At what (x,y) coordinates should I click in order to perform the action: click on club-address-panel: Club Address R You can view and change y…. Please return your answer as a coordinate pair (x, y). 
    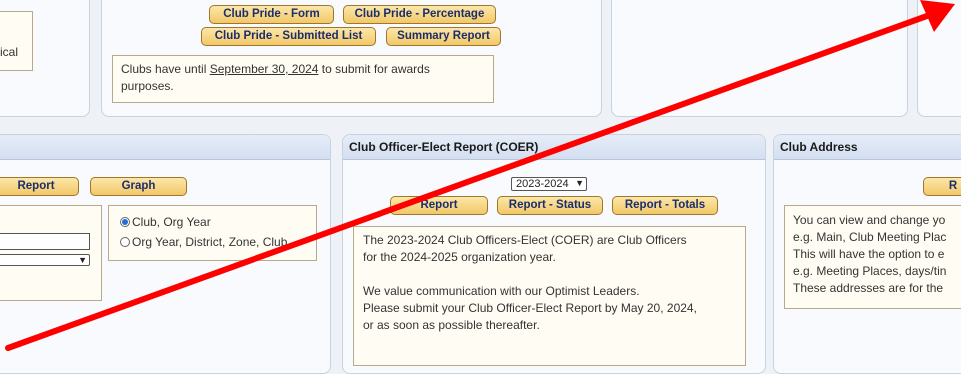
    Looking at the image, I should click on (867, 254).